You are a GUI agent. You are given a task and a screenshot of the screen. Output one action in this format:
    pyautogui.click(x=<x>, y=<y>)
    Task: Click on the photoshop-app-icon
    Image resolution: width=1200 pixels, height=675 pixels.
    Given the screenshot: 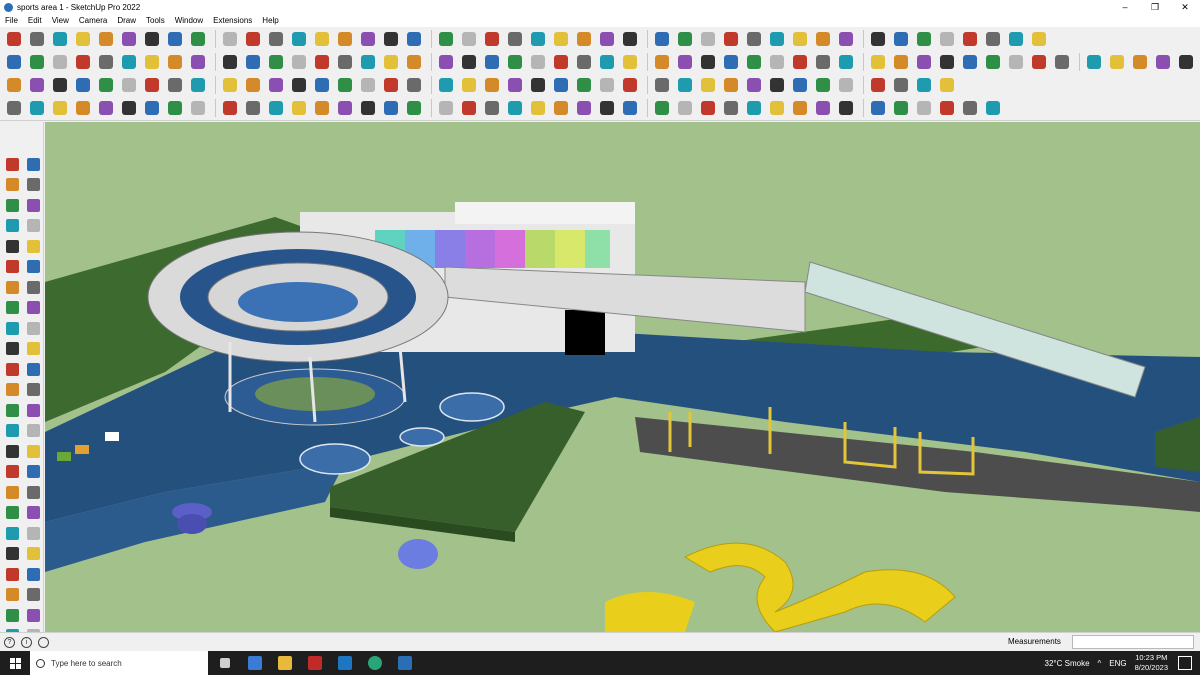 What is the action you would take?
    pyautogui.click(x=345, y=663)
    